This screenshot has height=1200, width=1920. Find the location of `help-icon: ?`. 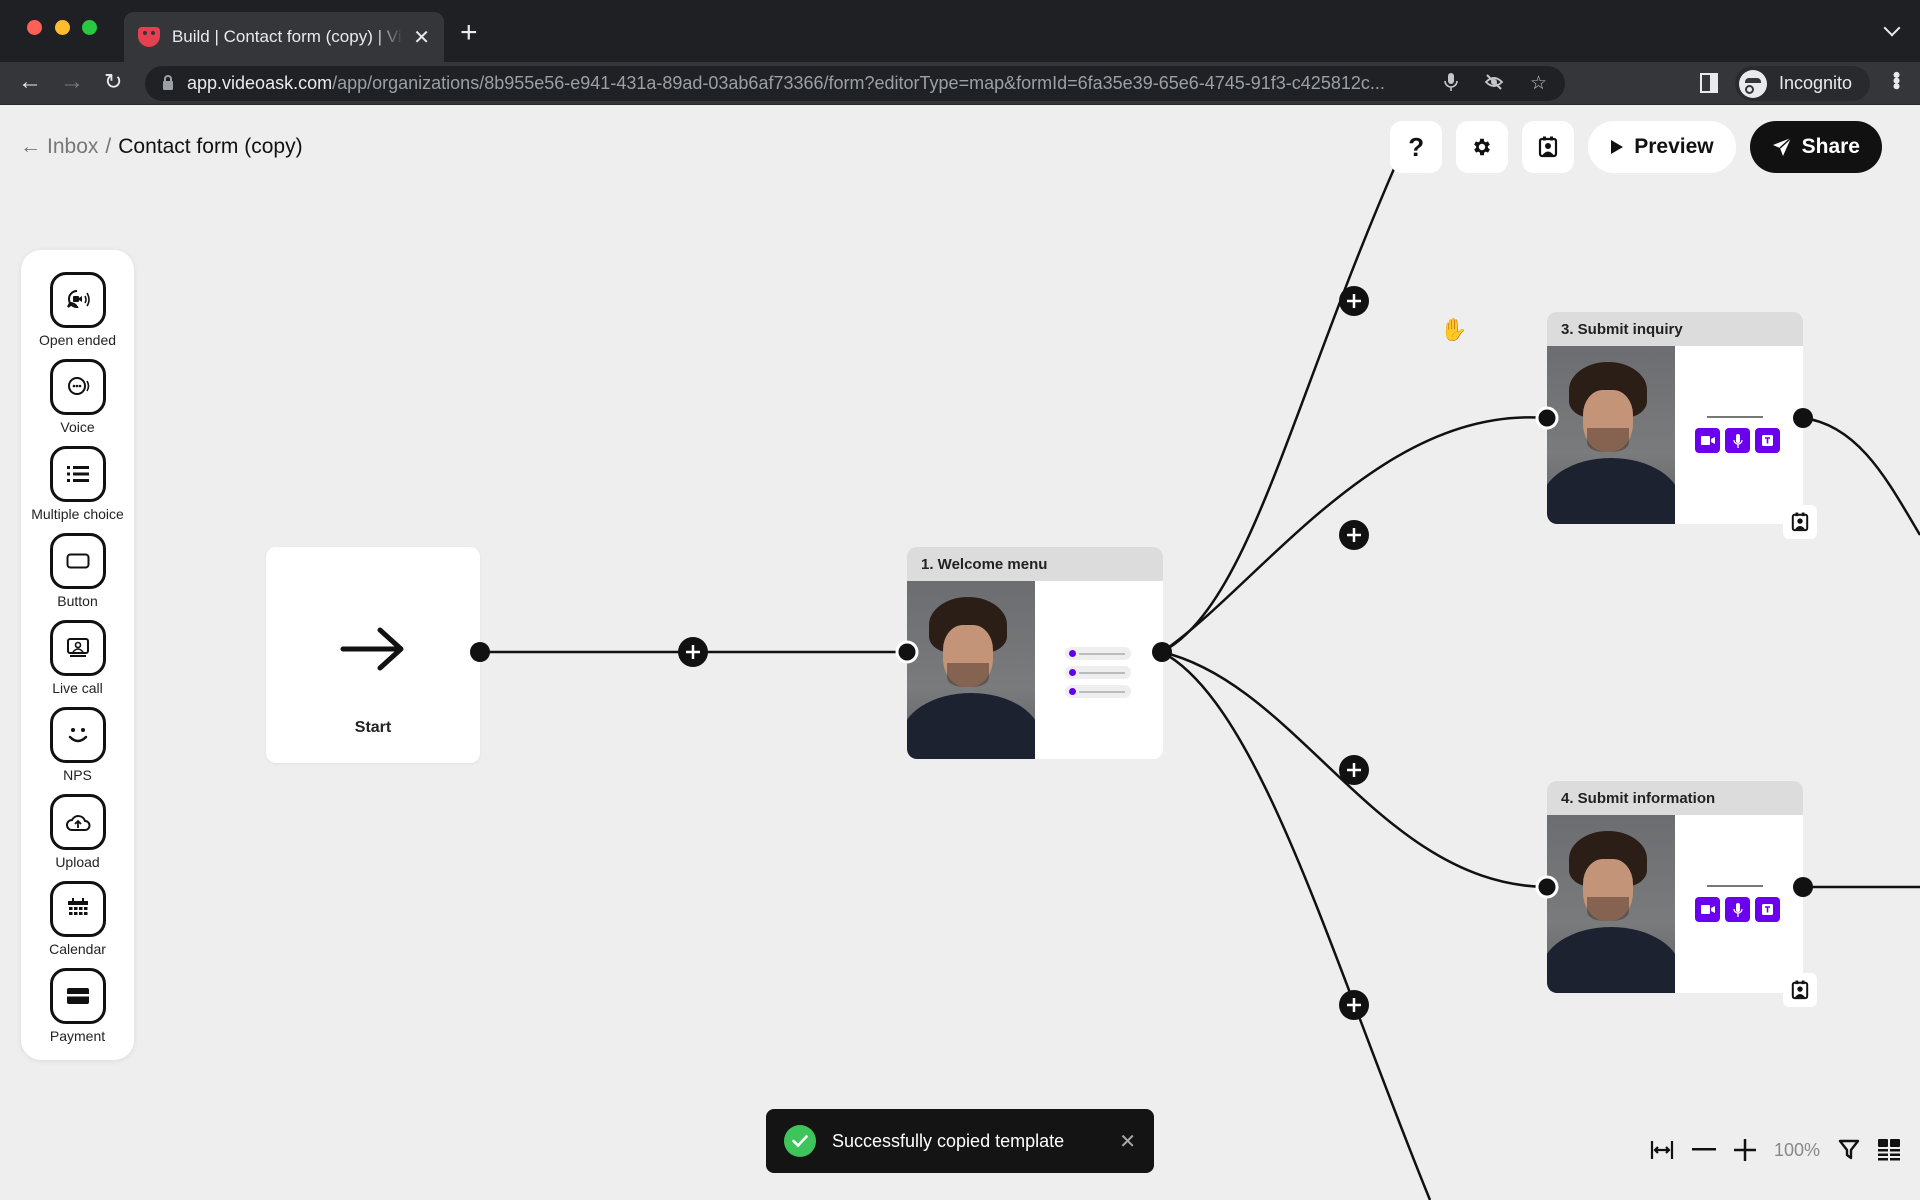

help-icon: ? is located at coordinates (1416, 146).